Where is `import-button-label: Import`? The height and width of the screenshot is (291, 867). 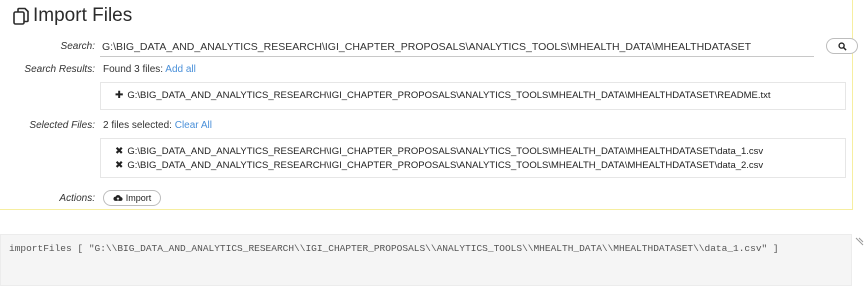
import-button-label: Import is located at coordinates (138, 198).